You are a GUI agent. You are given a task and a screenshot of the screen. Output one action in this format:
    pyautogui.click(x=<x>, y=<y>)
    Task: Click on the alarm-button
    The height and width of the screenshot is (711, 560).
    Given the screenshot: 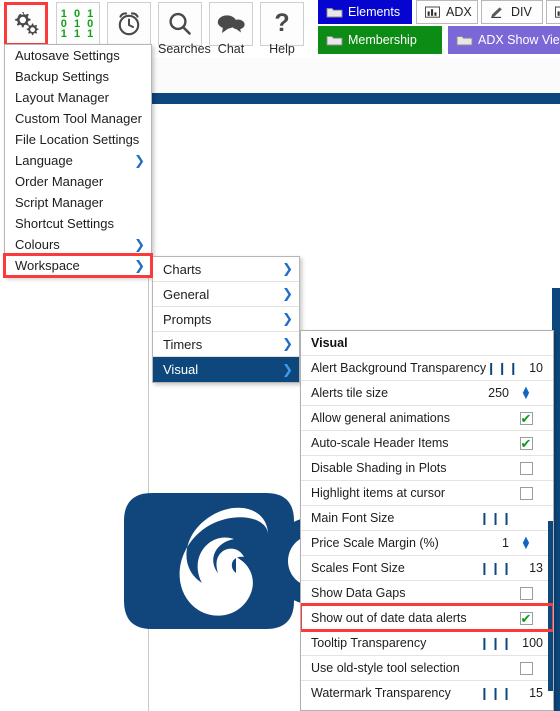 What is the action you would take?
    pyautogui.click(x=129, y=24)
    